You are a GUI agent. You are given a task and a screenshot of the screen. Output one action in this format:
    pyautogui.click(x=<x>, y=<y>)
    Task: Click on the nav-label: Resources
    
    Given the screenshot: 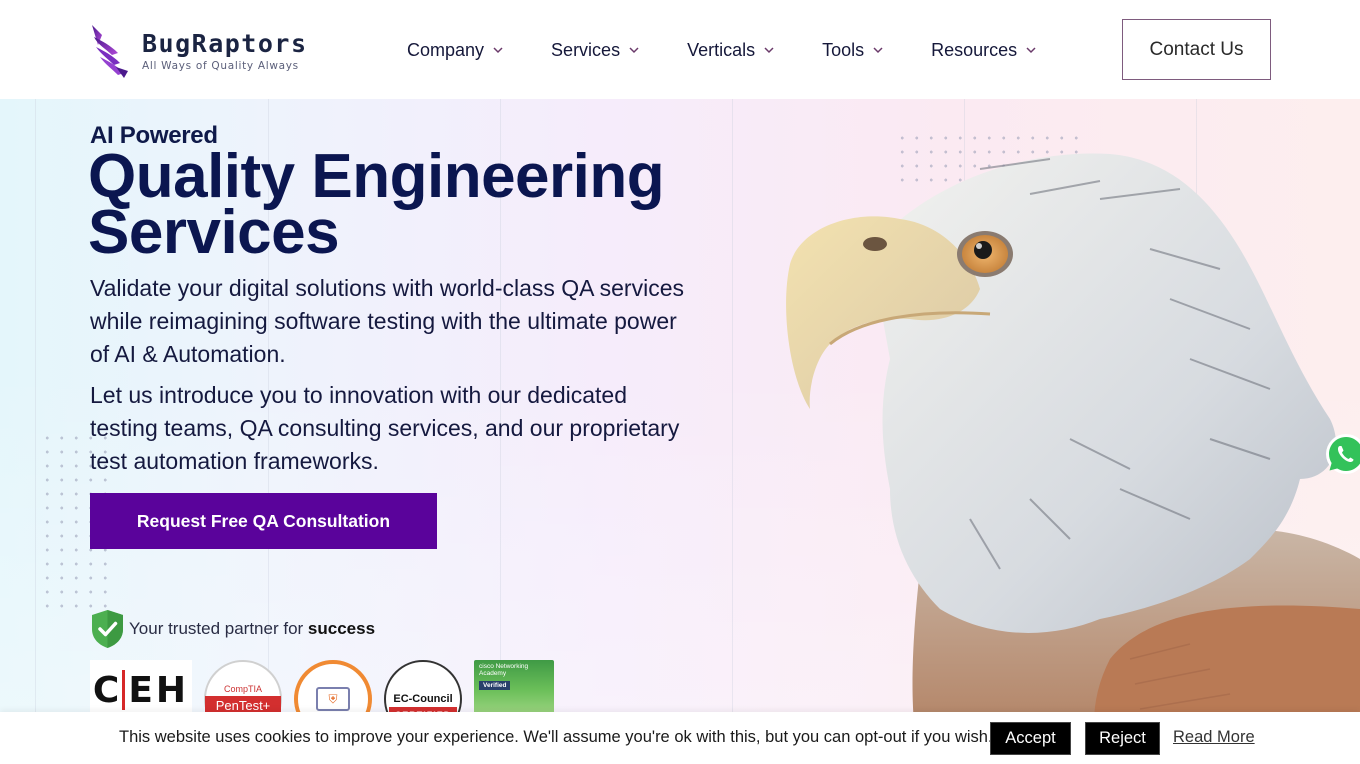 What is the action you would take?
    pyautogui.click(x=974, y=49)
    